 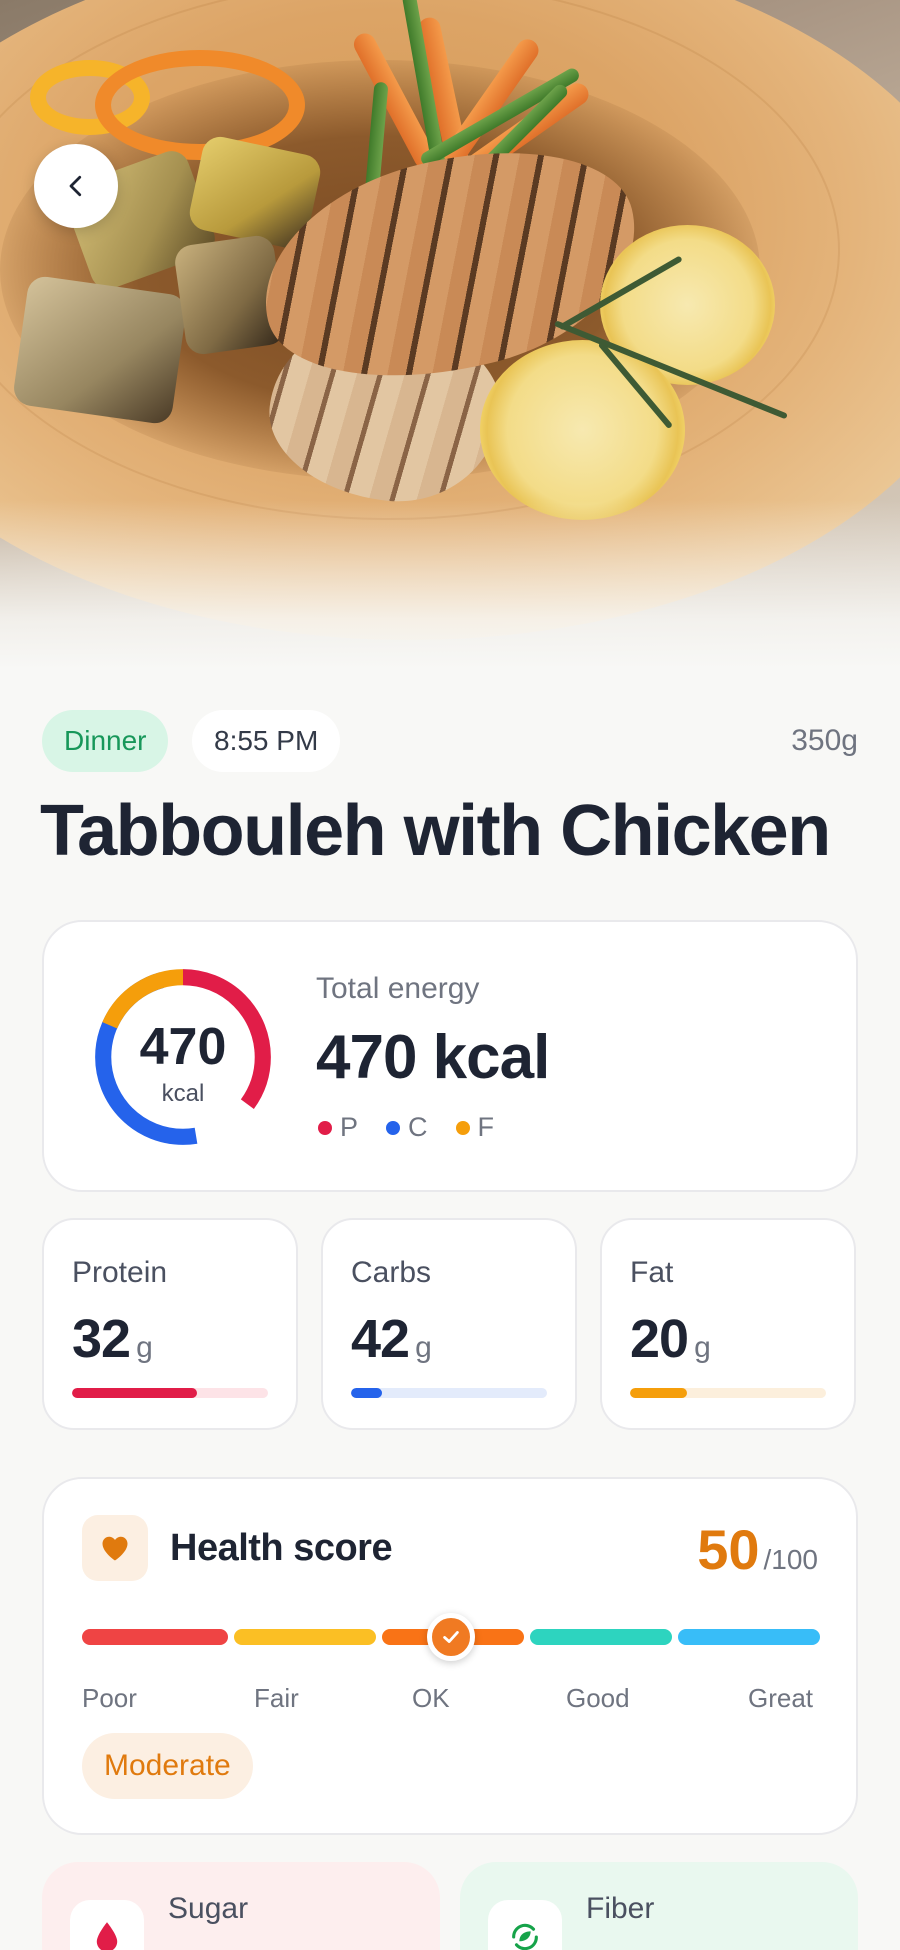 I want to click on meal-title: Tabbouleh with Chicken, so click(x=435, y=831).